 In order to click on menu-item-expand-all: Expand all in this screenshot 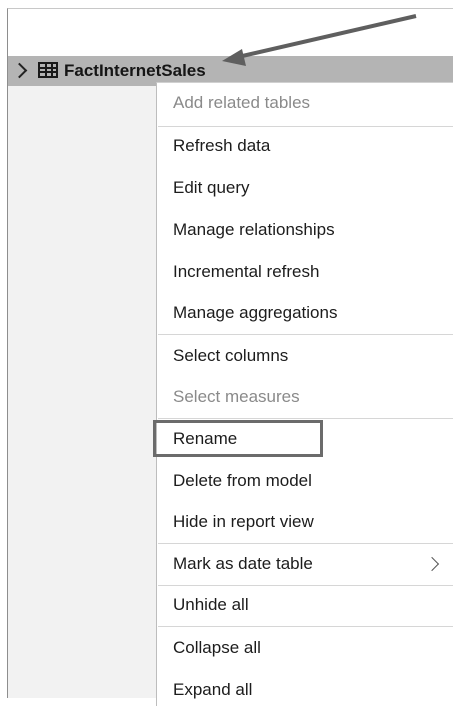, I will do `click(212, 690)`.